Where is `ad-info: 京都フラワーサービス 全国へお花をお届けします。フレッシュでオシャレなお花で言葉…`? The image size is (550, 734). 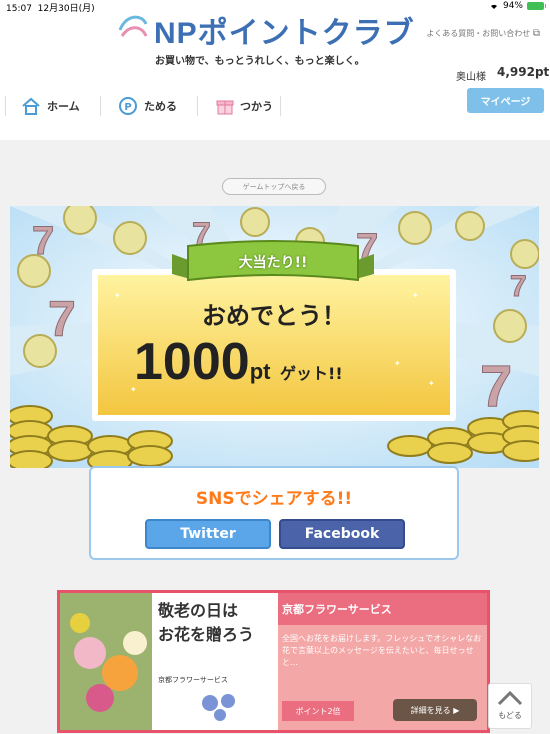
ad-info: 京都フラワーサービス 全国へお花をお届けします。フレッシュでオシャレなお花で言葉… is located at coordinates (382, 661).